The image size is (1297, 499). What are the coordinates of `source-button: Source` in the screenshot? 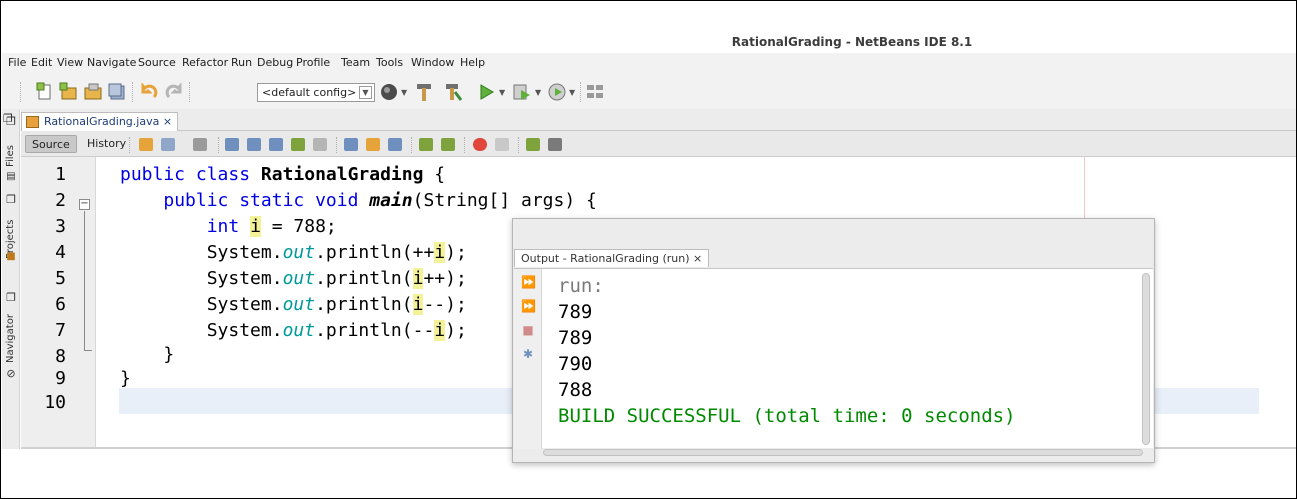 It's located at (51, 144).